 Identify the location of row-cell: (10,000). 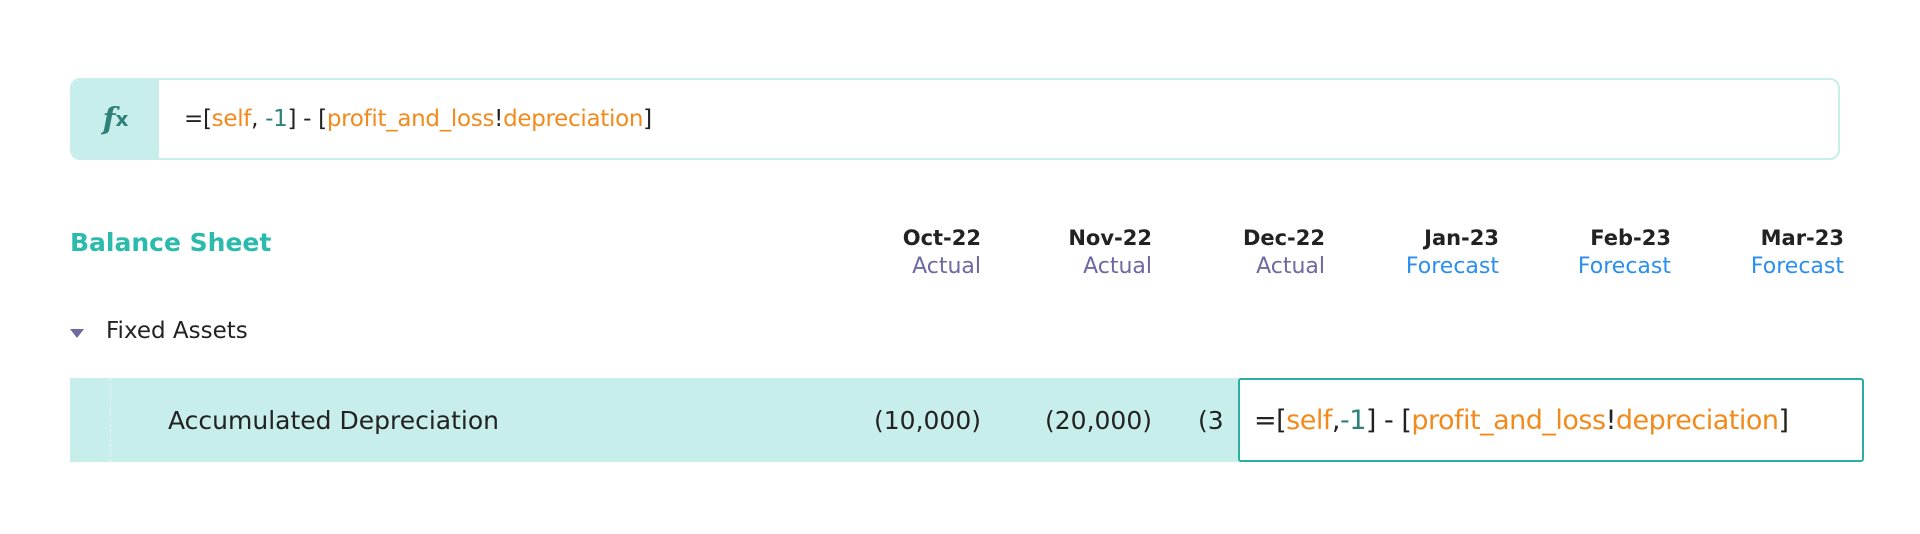
(901, 420).